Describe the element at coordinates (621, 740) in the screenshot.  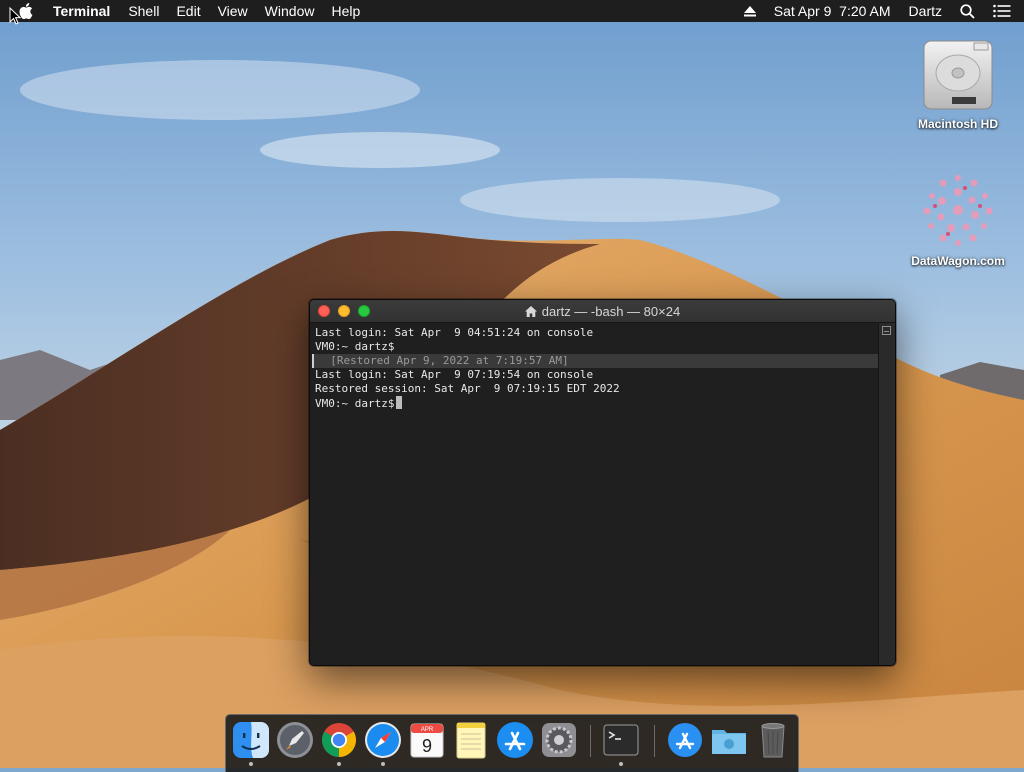
I see `terminal-icon` at that location.